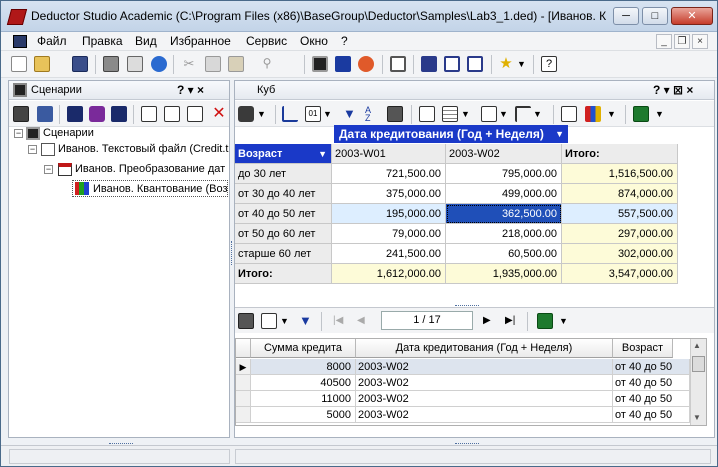 This screenshot has height=467, width=718. I want to click on bar-chart-icon, so click(593, 114).